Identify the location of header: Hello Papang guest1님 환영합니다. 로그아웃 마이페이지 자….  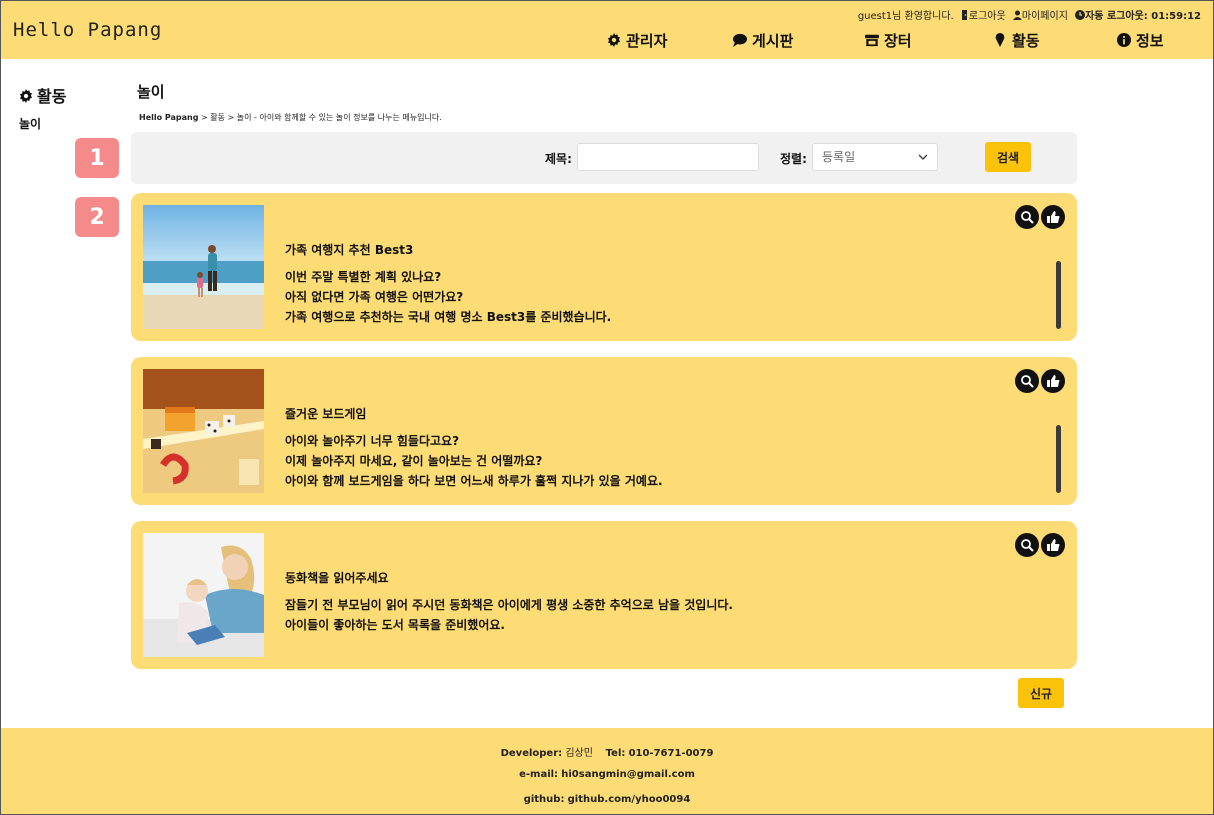
(607, 30).